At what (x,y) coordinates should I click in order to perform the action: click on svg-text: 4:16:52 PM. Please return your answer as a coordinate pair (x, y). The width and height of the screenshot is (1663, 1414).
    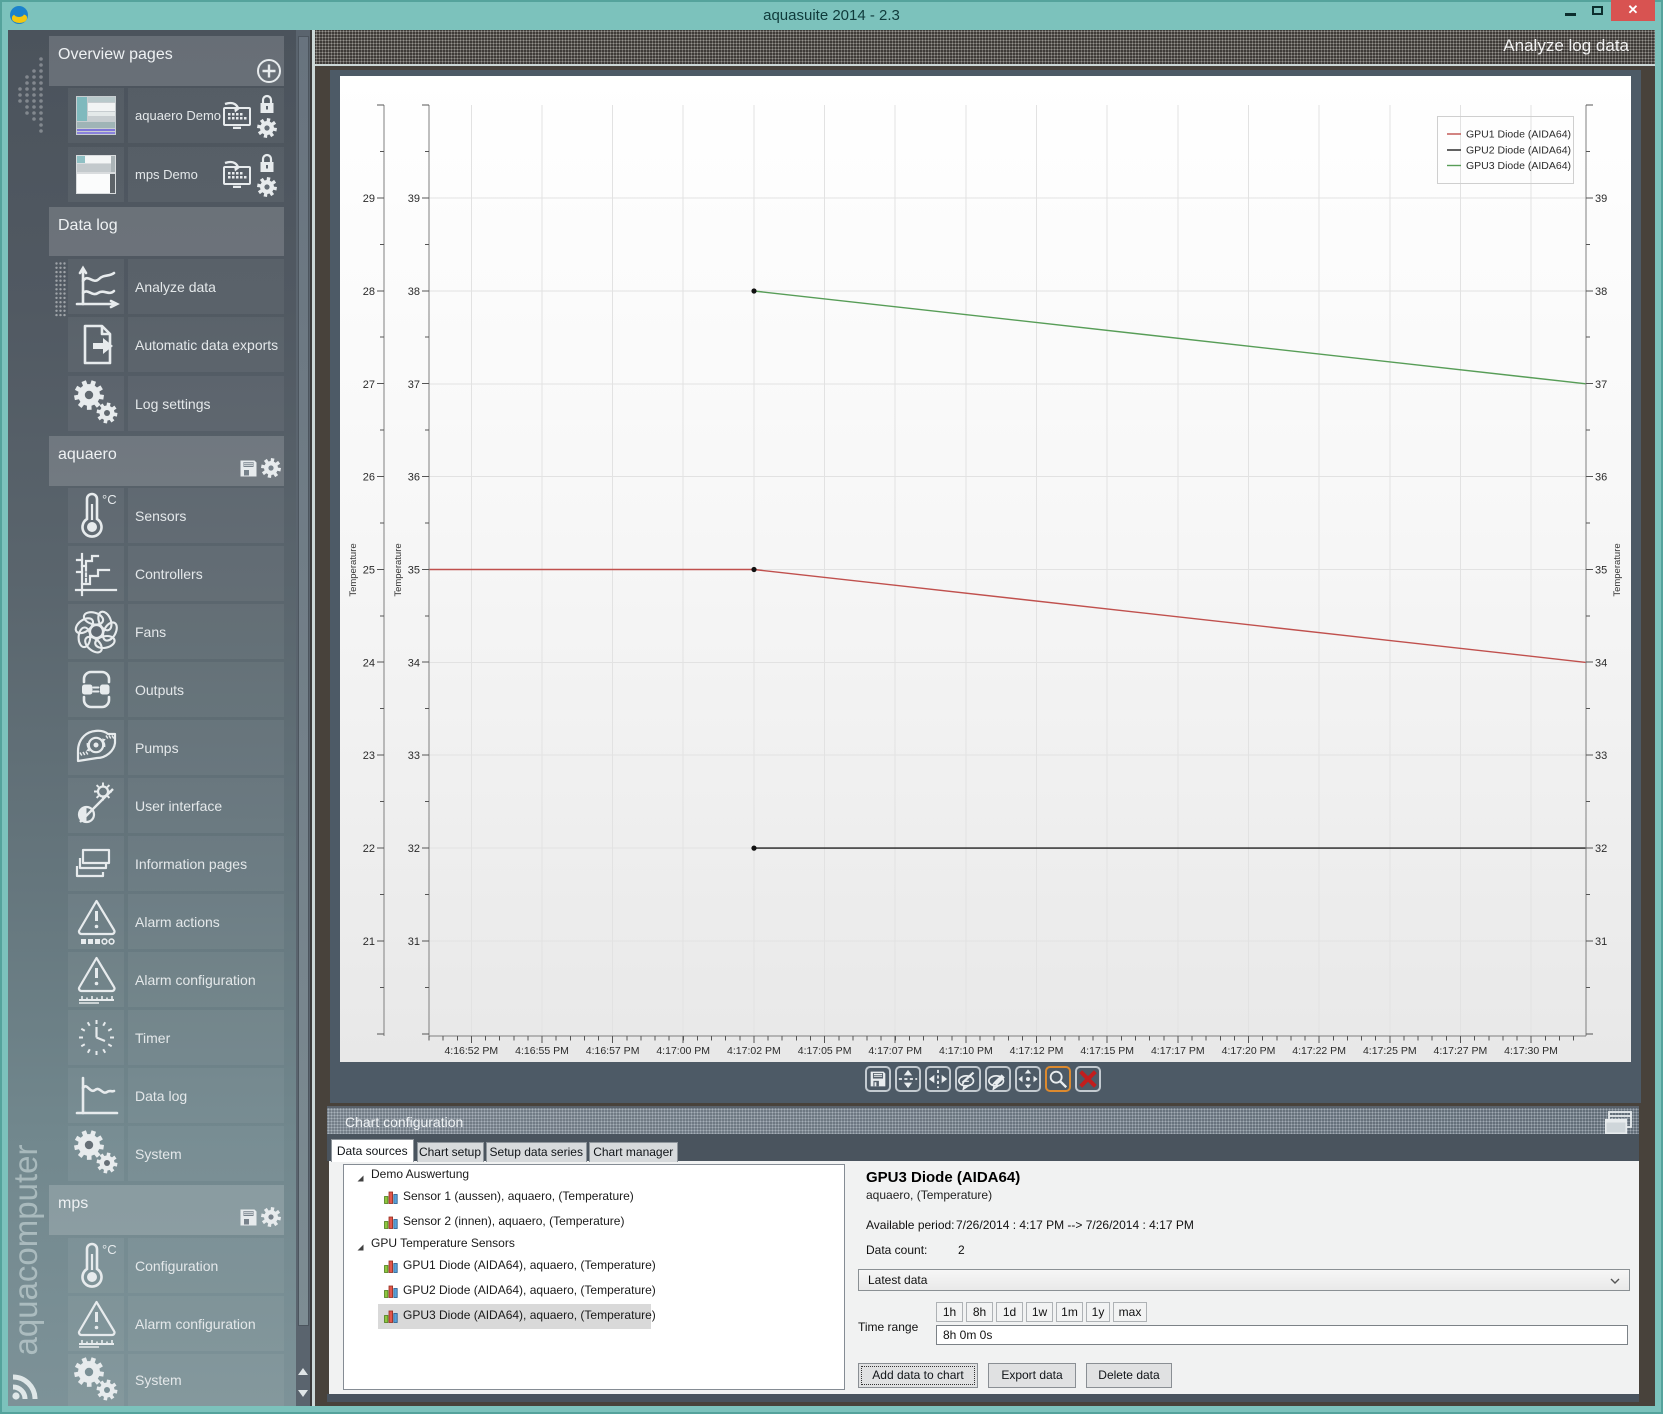
    Looking at the image, I should click on (471, 1051).